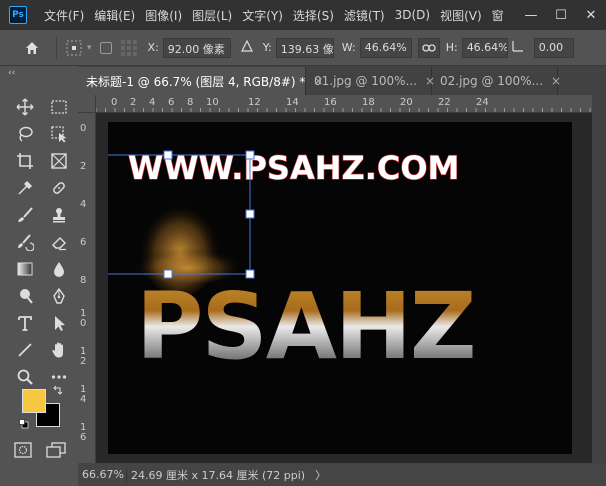 This screenshot has height=486, width=606. What do you see at coordinates (190, 102) in the screenshot?
I see `ruler-label: 8` at bounding box center [190, 102].